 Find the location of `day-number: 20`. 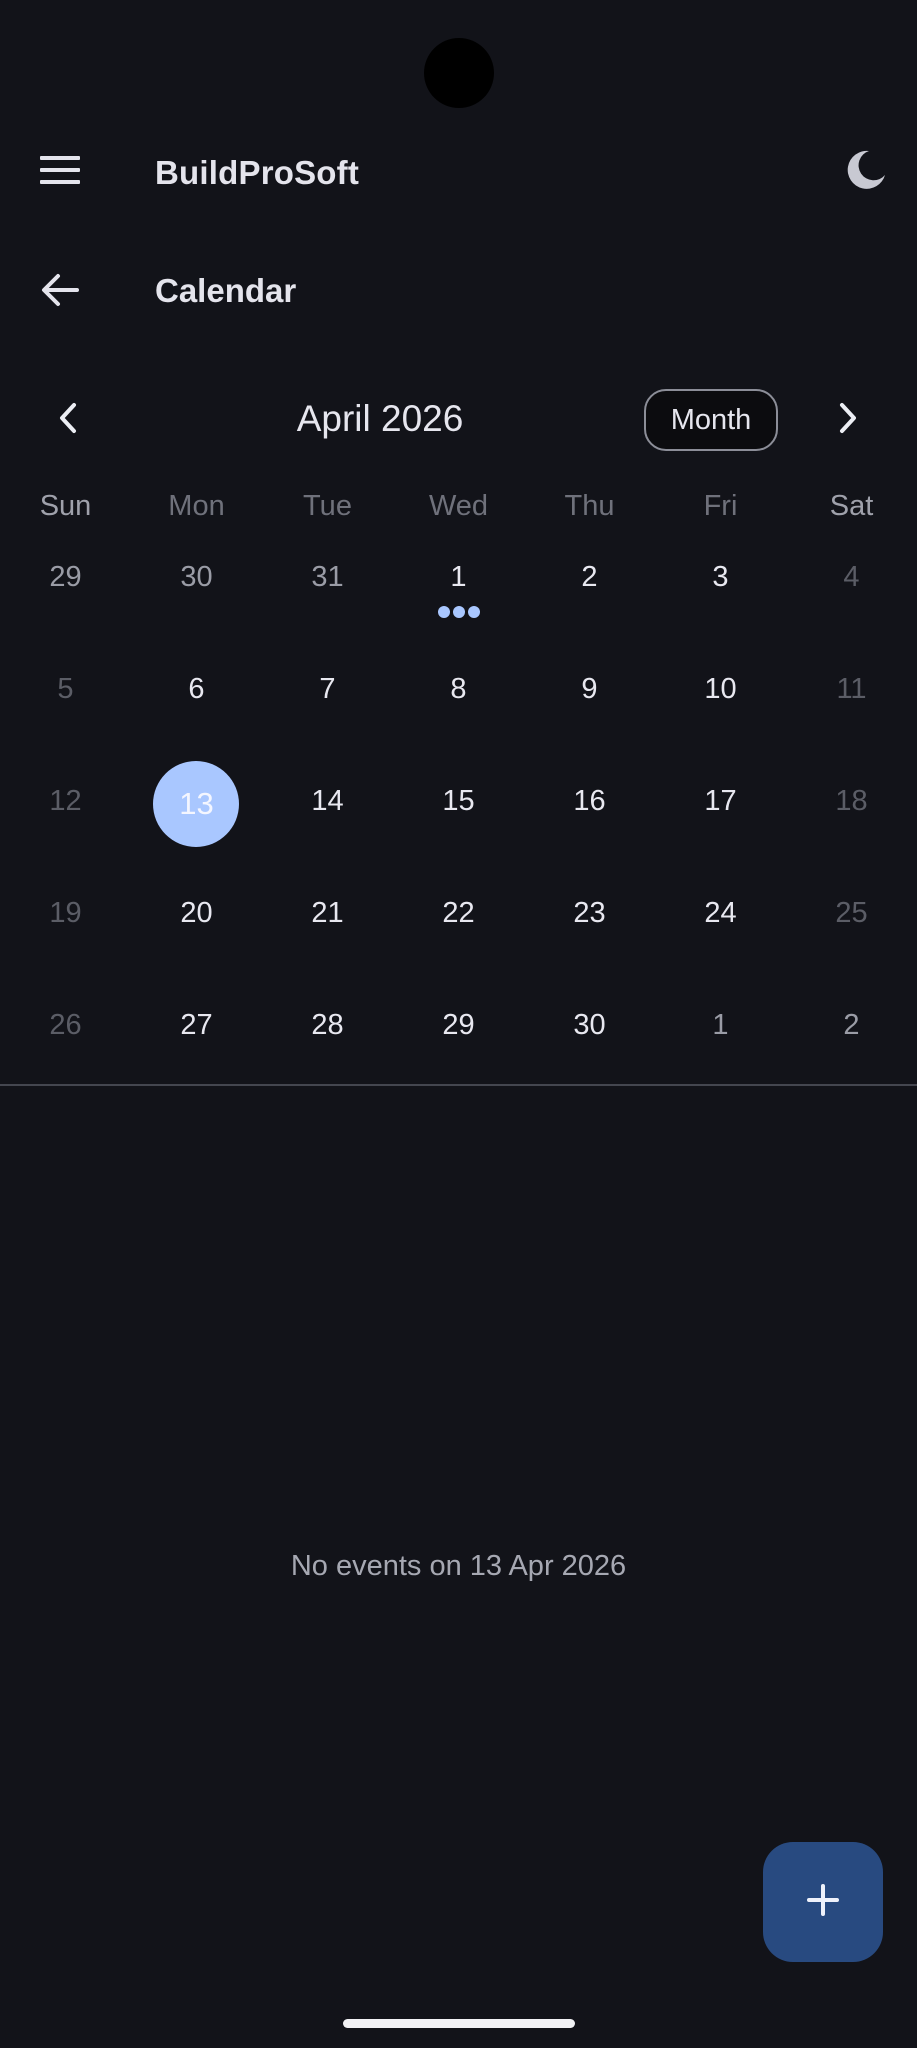

day-number: 20 is located at coordinates (196, 913).